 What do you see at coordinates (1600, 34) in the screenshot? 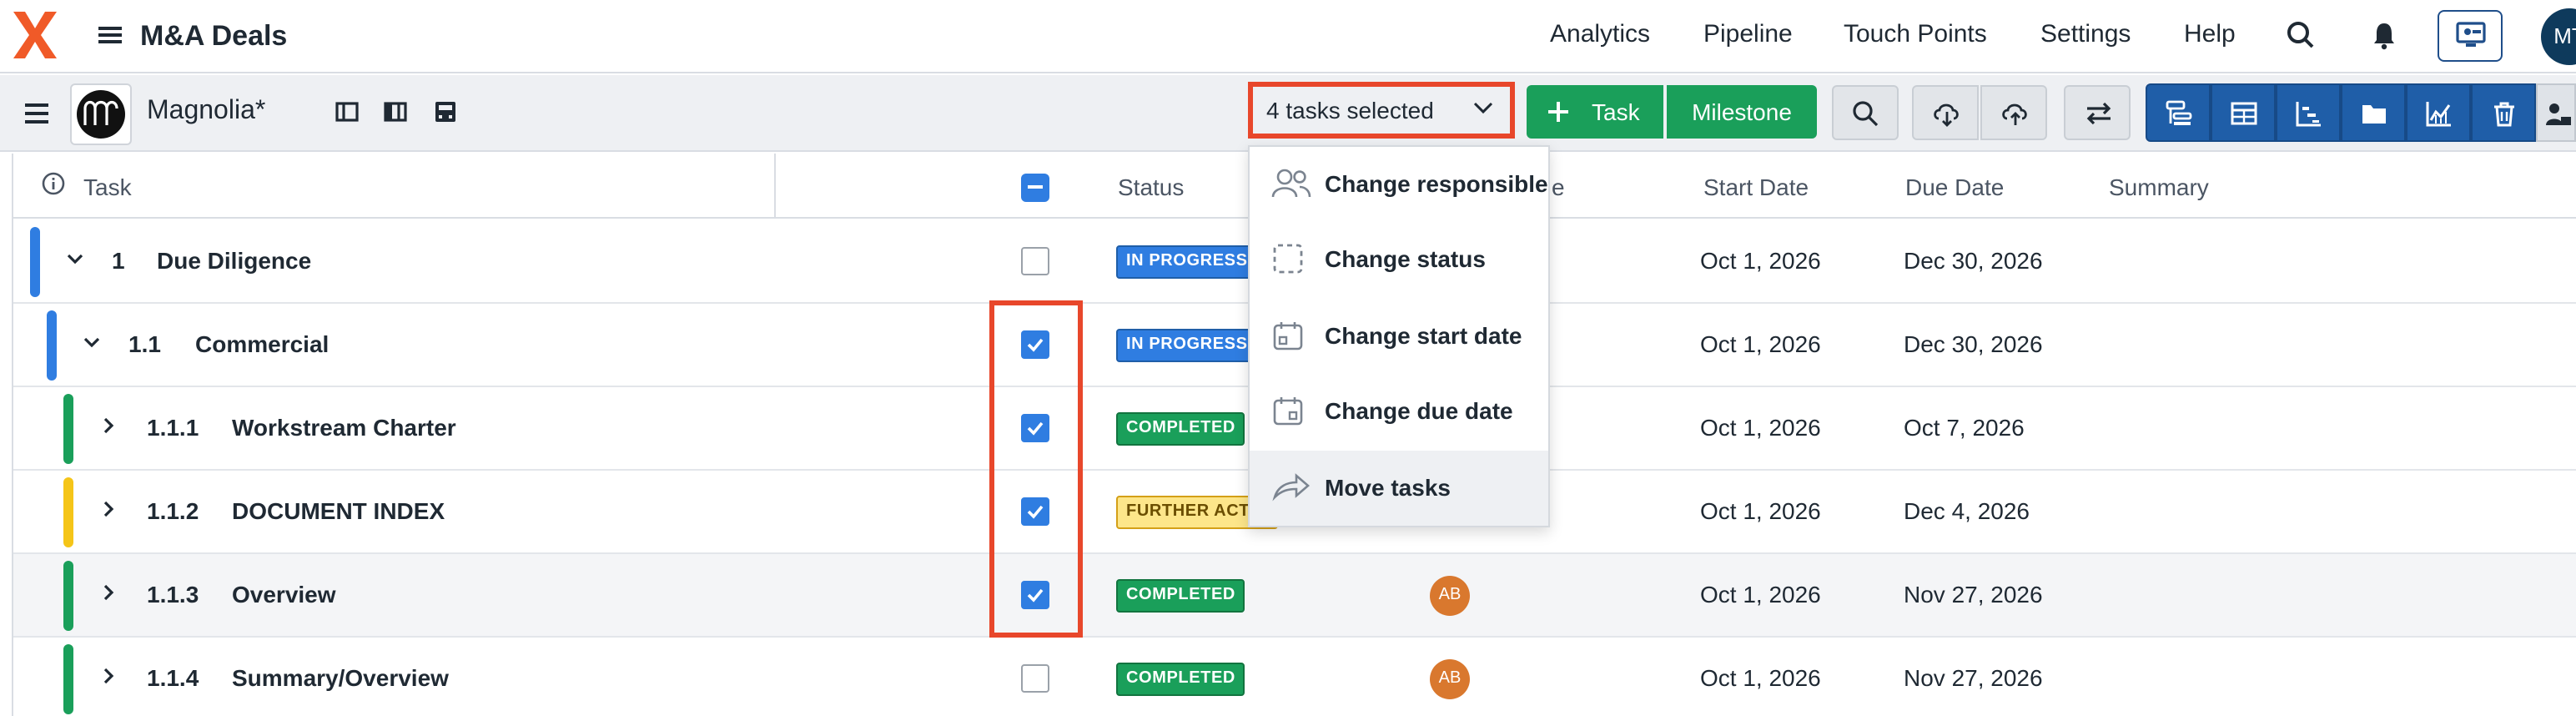
I see `nav-analytics: Analytics` at bounding box center [1600, 34].